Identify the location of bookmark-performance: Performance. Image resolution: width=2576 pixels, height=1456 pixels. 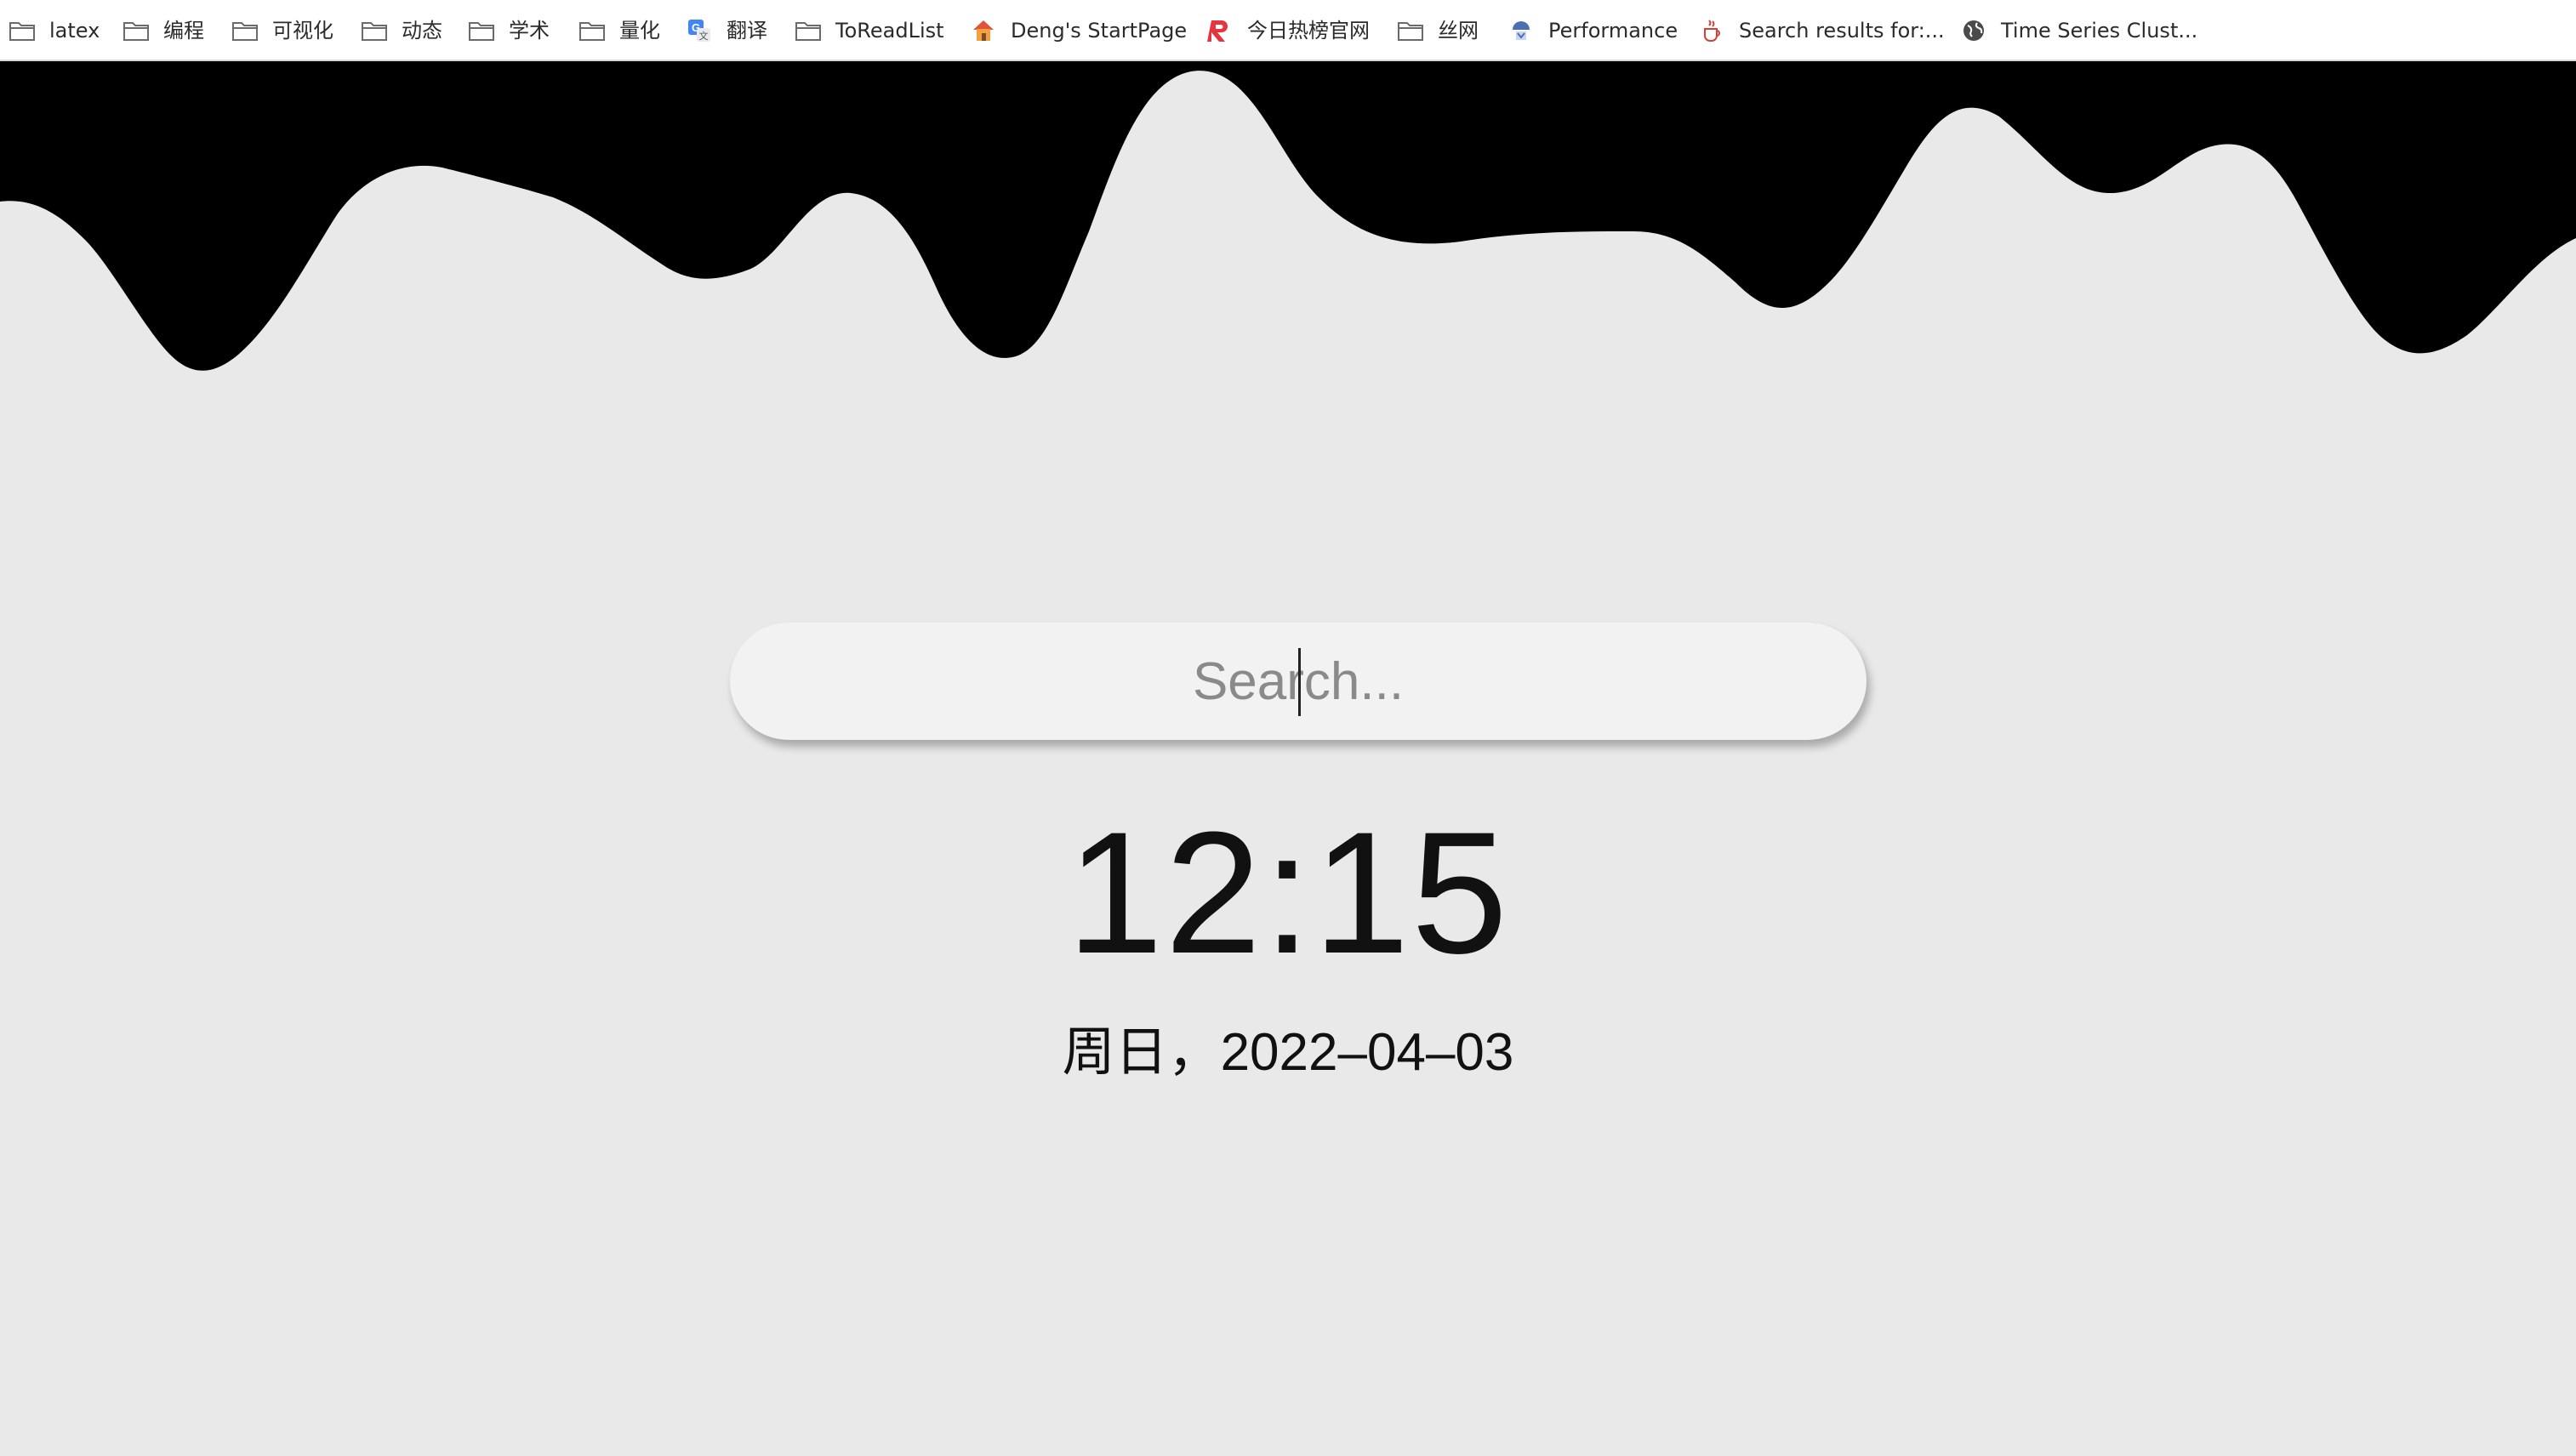
(1592, 30).